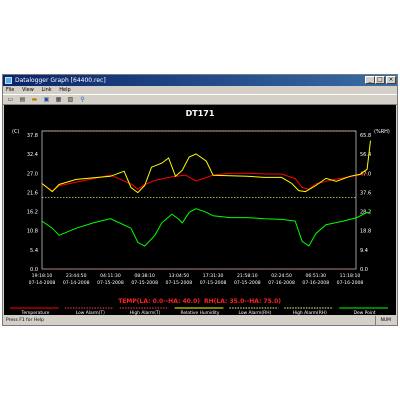 This screenshot has height=400, width=400. Describe the element at coordinates (34, 270) in the screenshot. I see `left-tick-label: 0.0` at that location.